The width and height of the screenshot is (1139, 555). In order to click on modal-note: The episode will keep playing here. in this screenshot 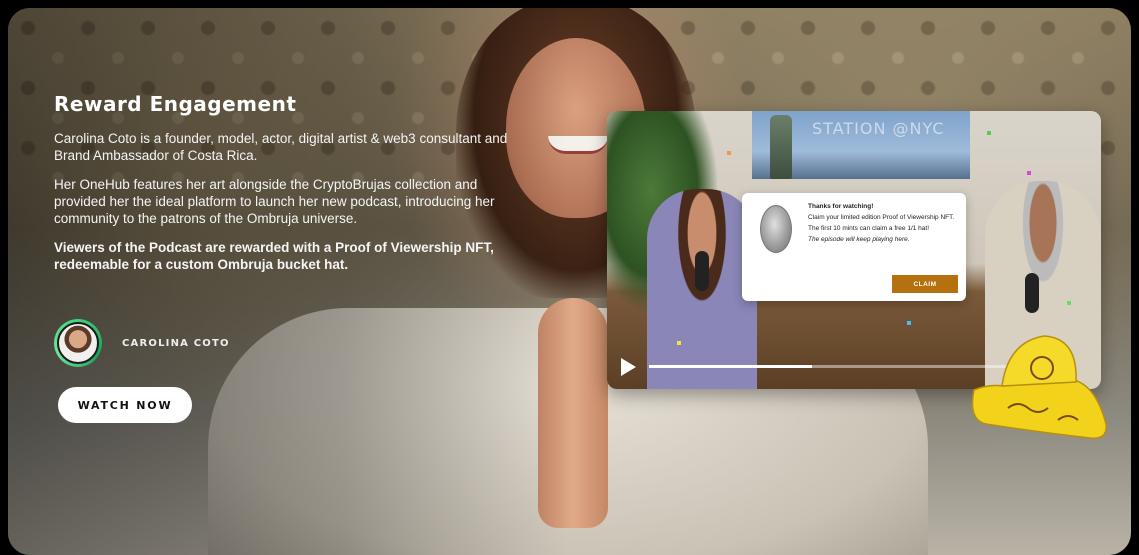, I will do `click(859, 239)`.